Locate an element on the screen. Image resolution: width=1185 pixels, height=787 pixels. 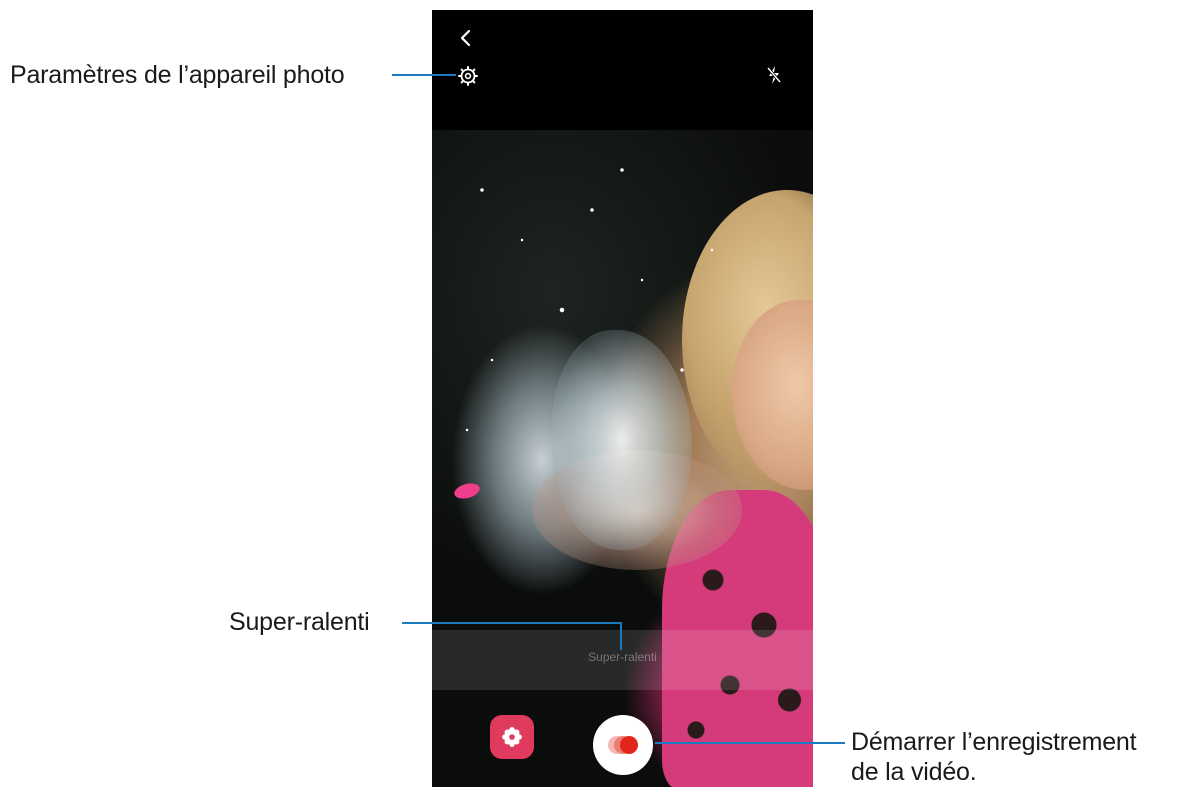
settings-callout-label: Paramètres de l’appareil photo is located at coordinates (177, 75).